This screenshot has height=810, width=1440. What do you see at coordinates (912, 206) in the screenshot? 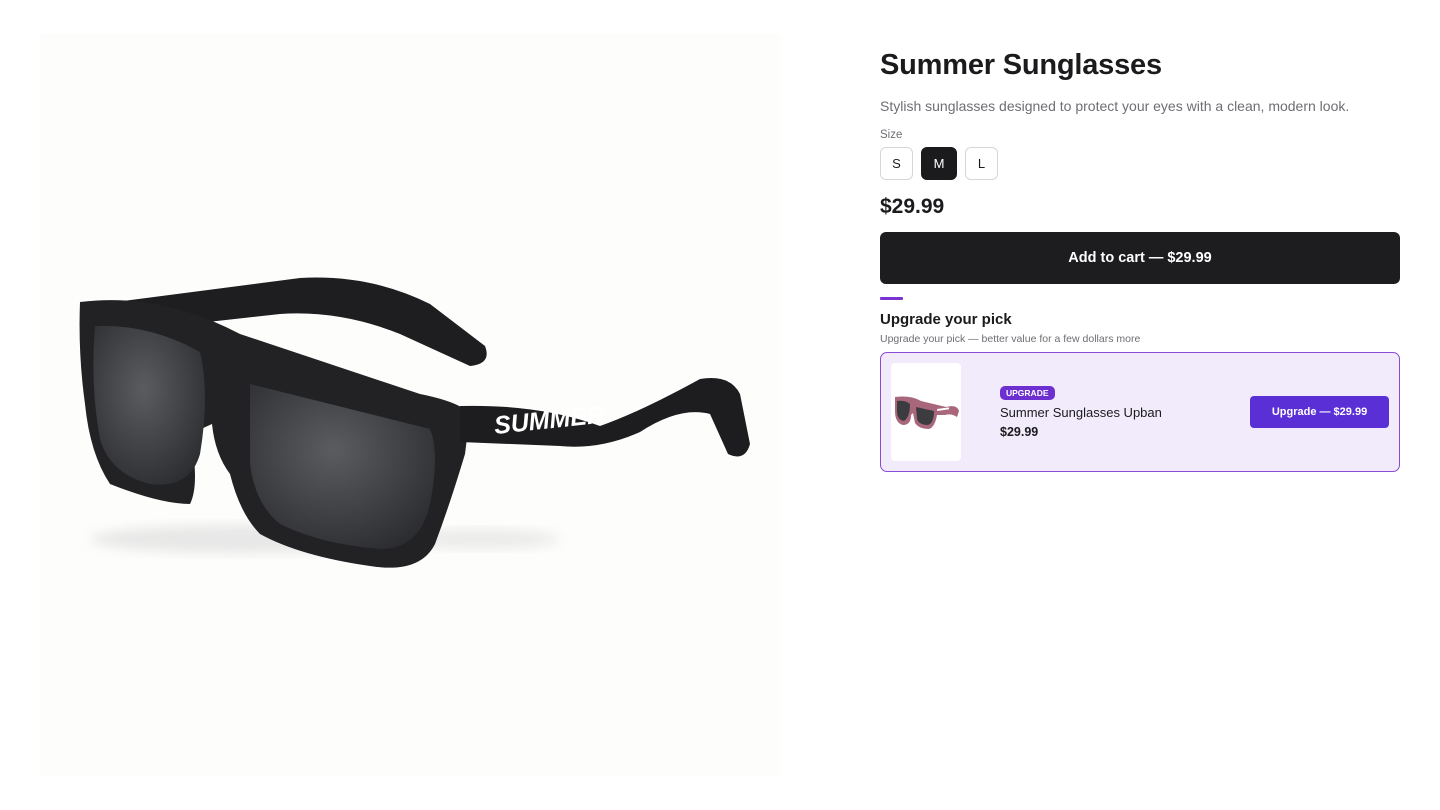
I see `product-price: $29.99` at bounding box center [912, 206].